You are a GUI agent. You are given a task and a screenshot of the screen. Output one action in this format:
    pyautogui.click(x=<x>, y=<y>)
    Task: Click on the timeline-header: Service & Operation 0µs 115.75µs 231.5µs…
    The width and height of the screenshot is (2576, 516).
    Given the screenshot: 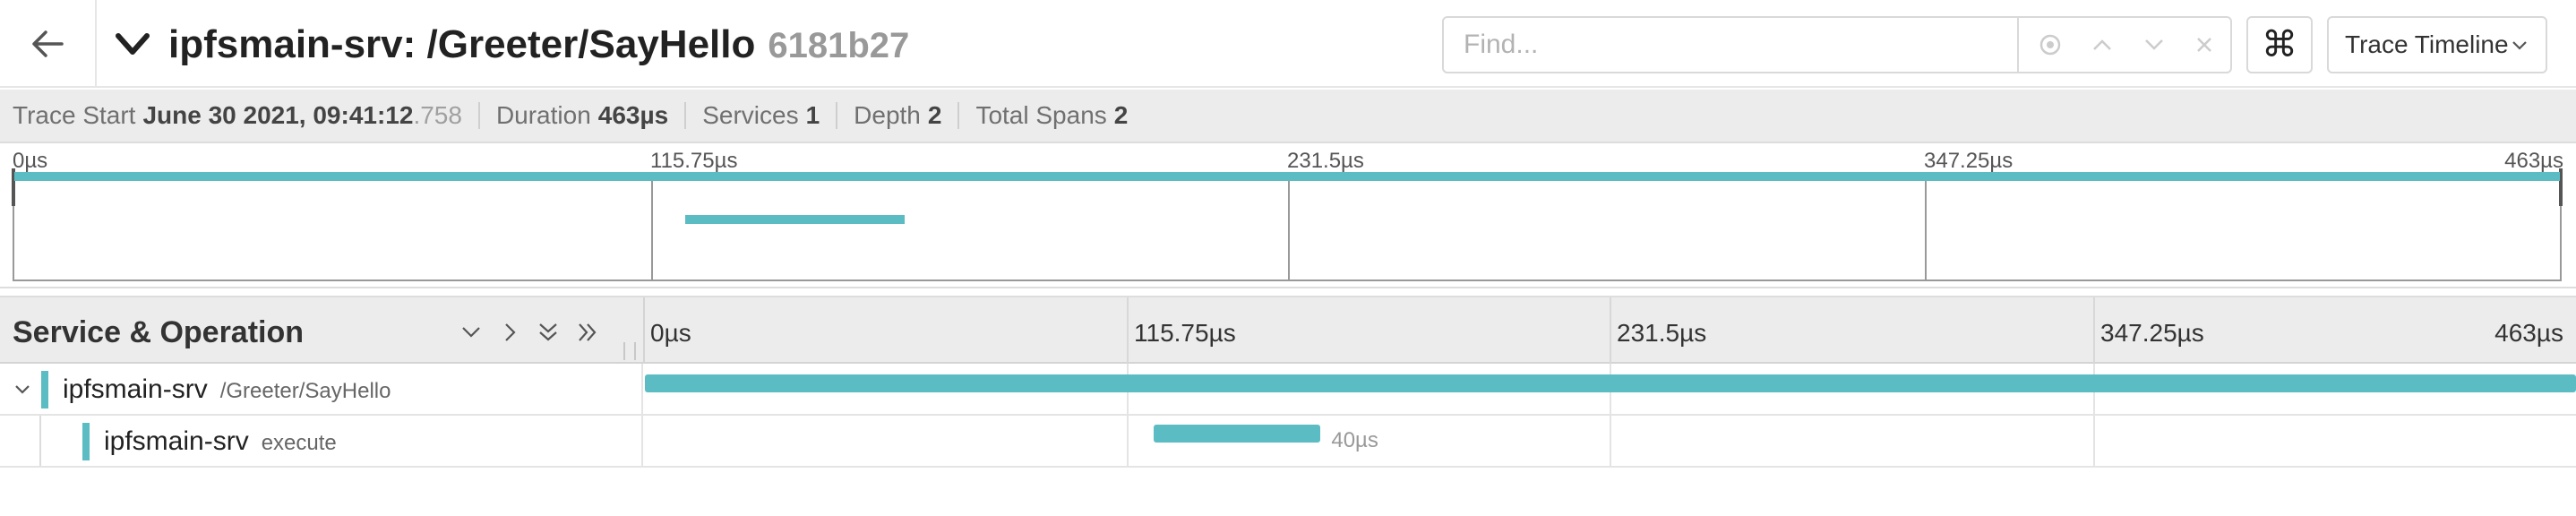 What is the action you would take?
    pyautogui.click(x=1288, y=330)
    